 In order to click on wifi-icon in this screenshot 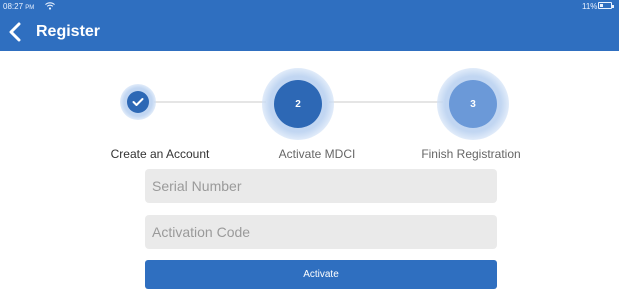, I will do `click(50, 6)`.